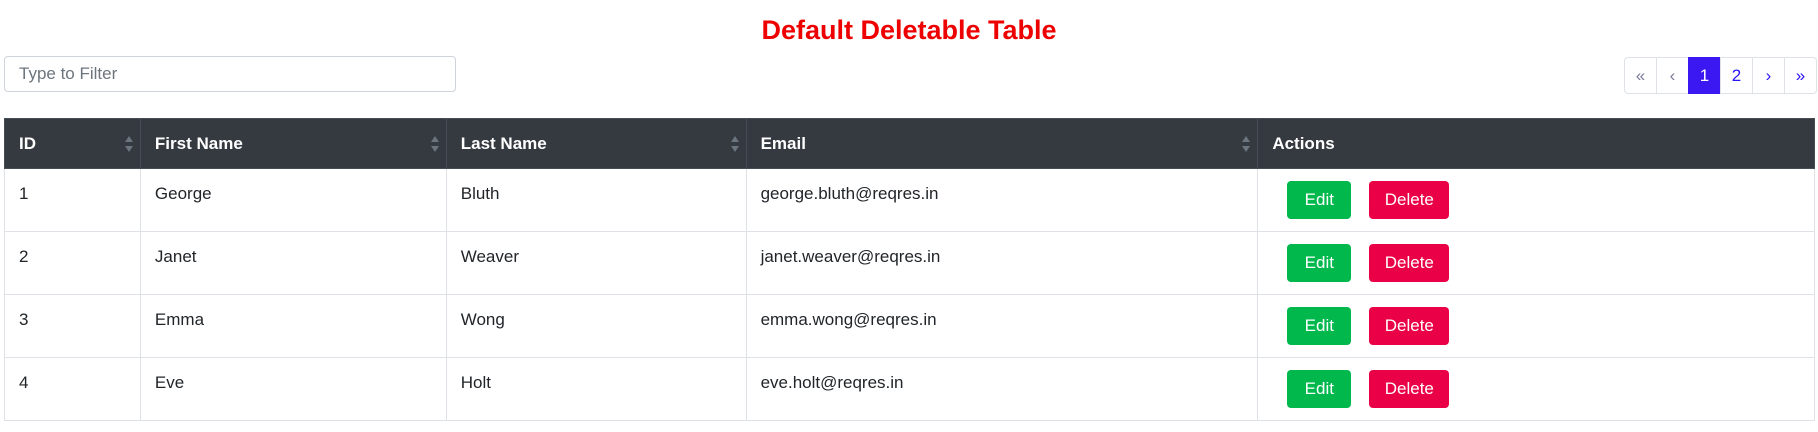  What do you see at coordinates (293, 389) in the screenshot?
I see `cell-first-name: Eve` at bounding box center [293, 389].